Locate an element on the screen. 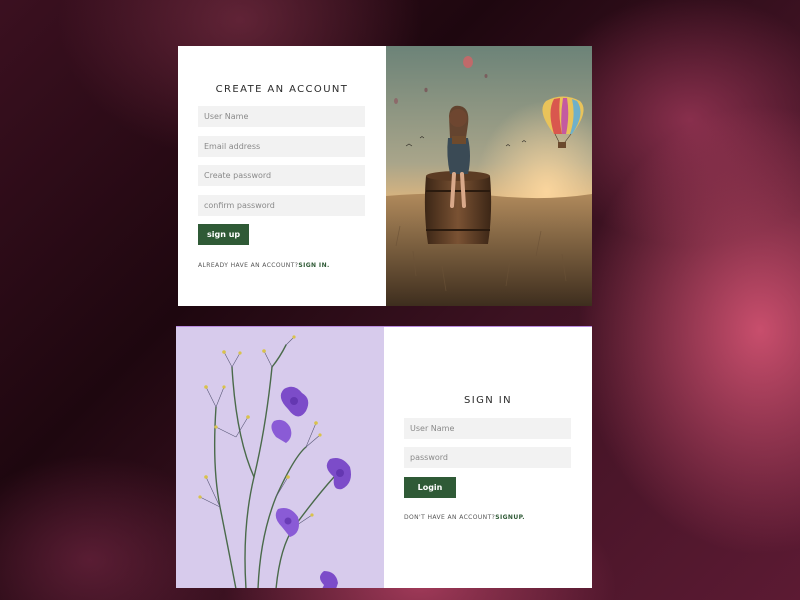  flower-illustration is located at coordinates (280, 457).